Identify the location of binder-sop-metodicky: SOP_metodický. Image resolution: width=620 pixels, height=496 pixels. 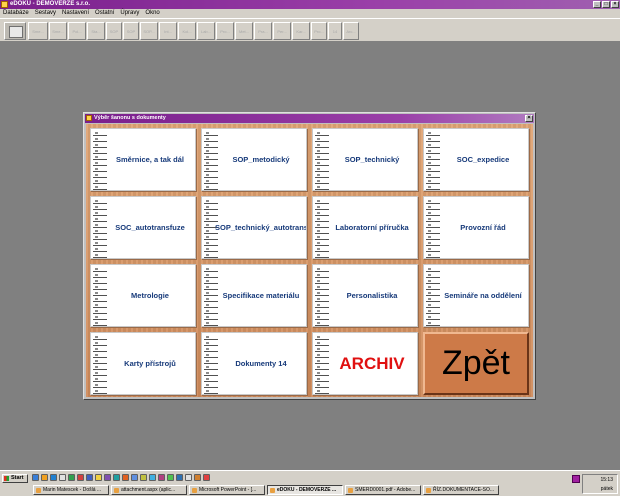
(254, 159).